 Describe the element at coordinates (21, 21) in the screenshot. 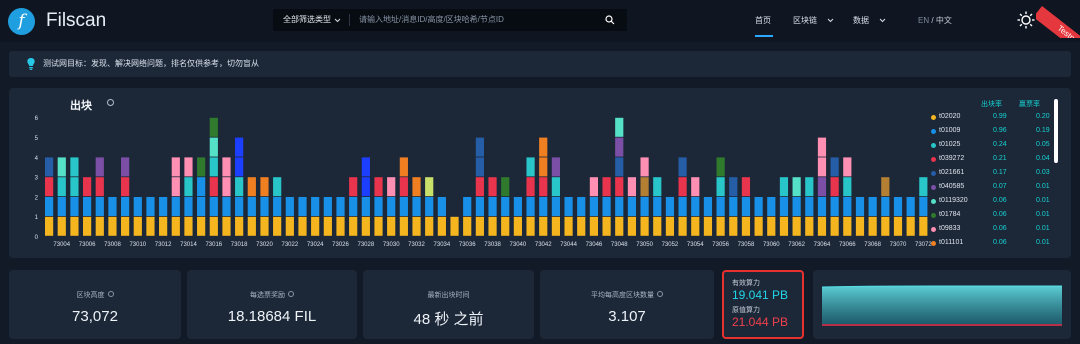

I see `filscan-logo-icon: f` at that location.